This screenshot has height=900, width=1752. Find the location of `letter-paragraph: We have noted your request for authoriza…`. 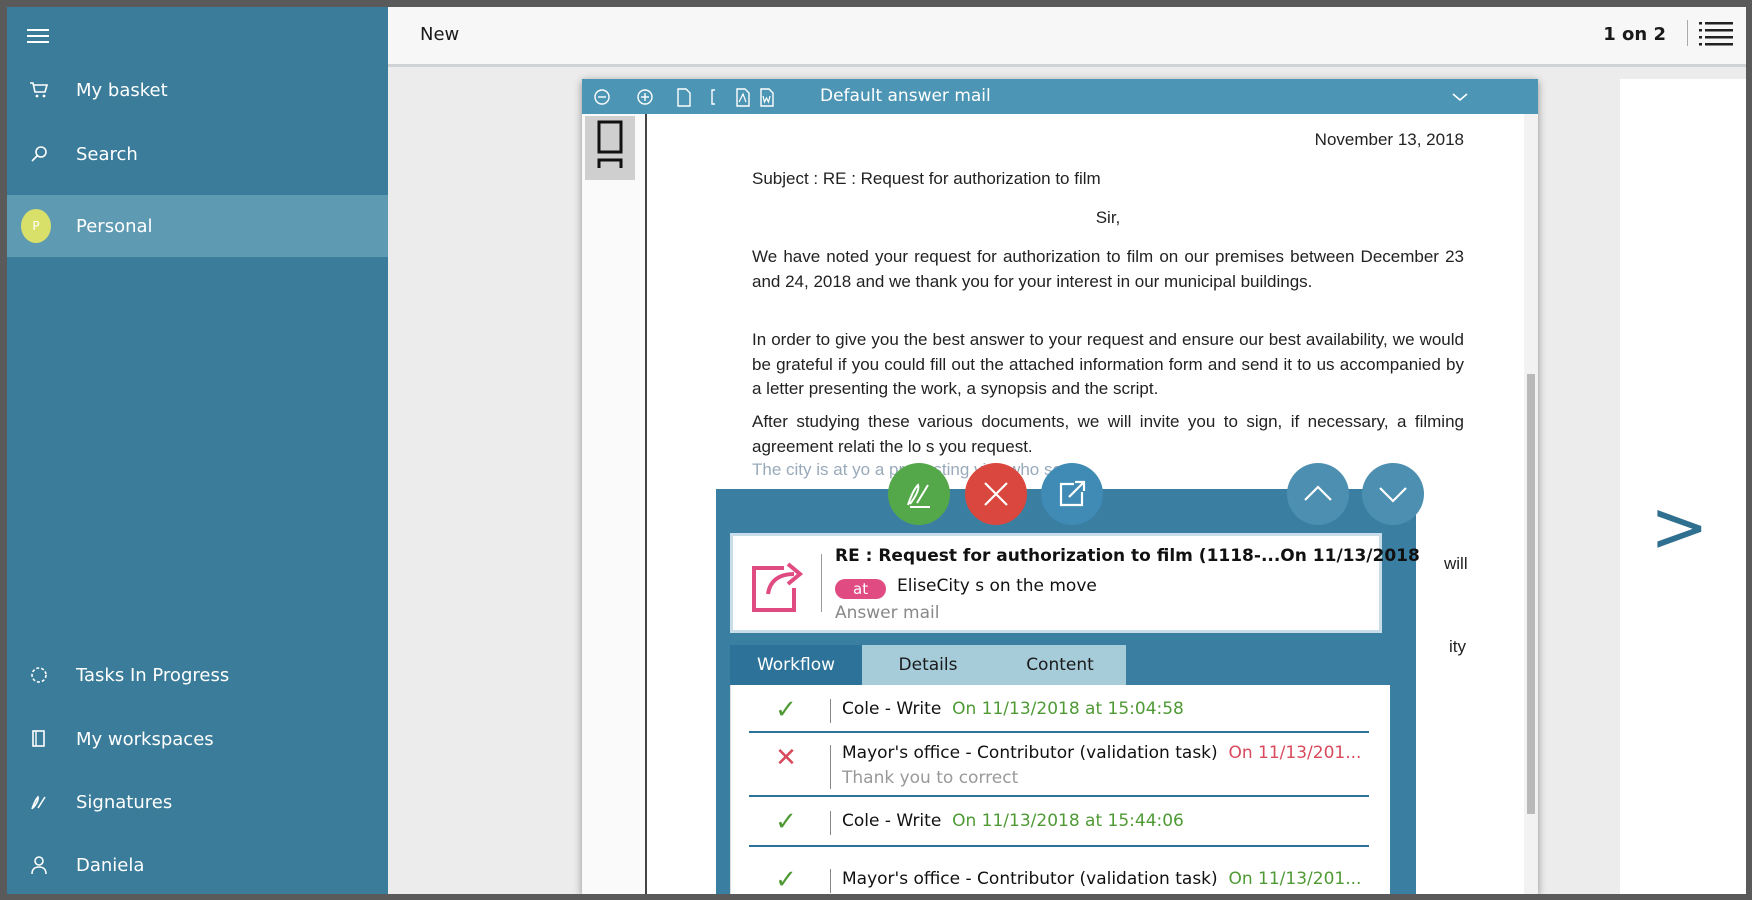

letter-paragraph: We have noted your request for authoriza… is located at coordinates (1108, 269).